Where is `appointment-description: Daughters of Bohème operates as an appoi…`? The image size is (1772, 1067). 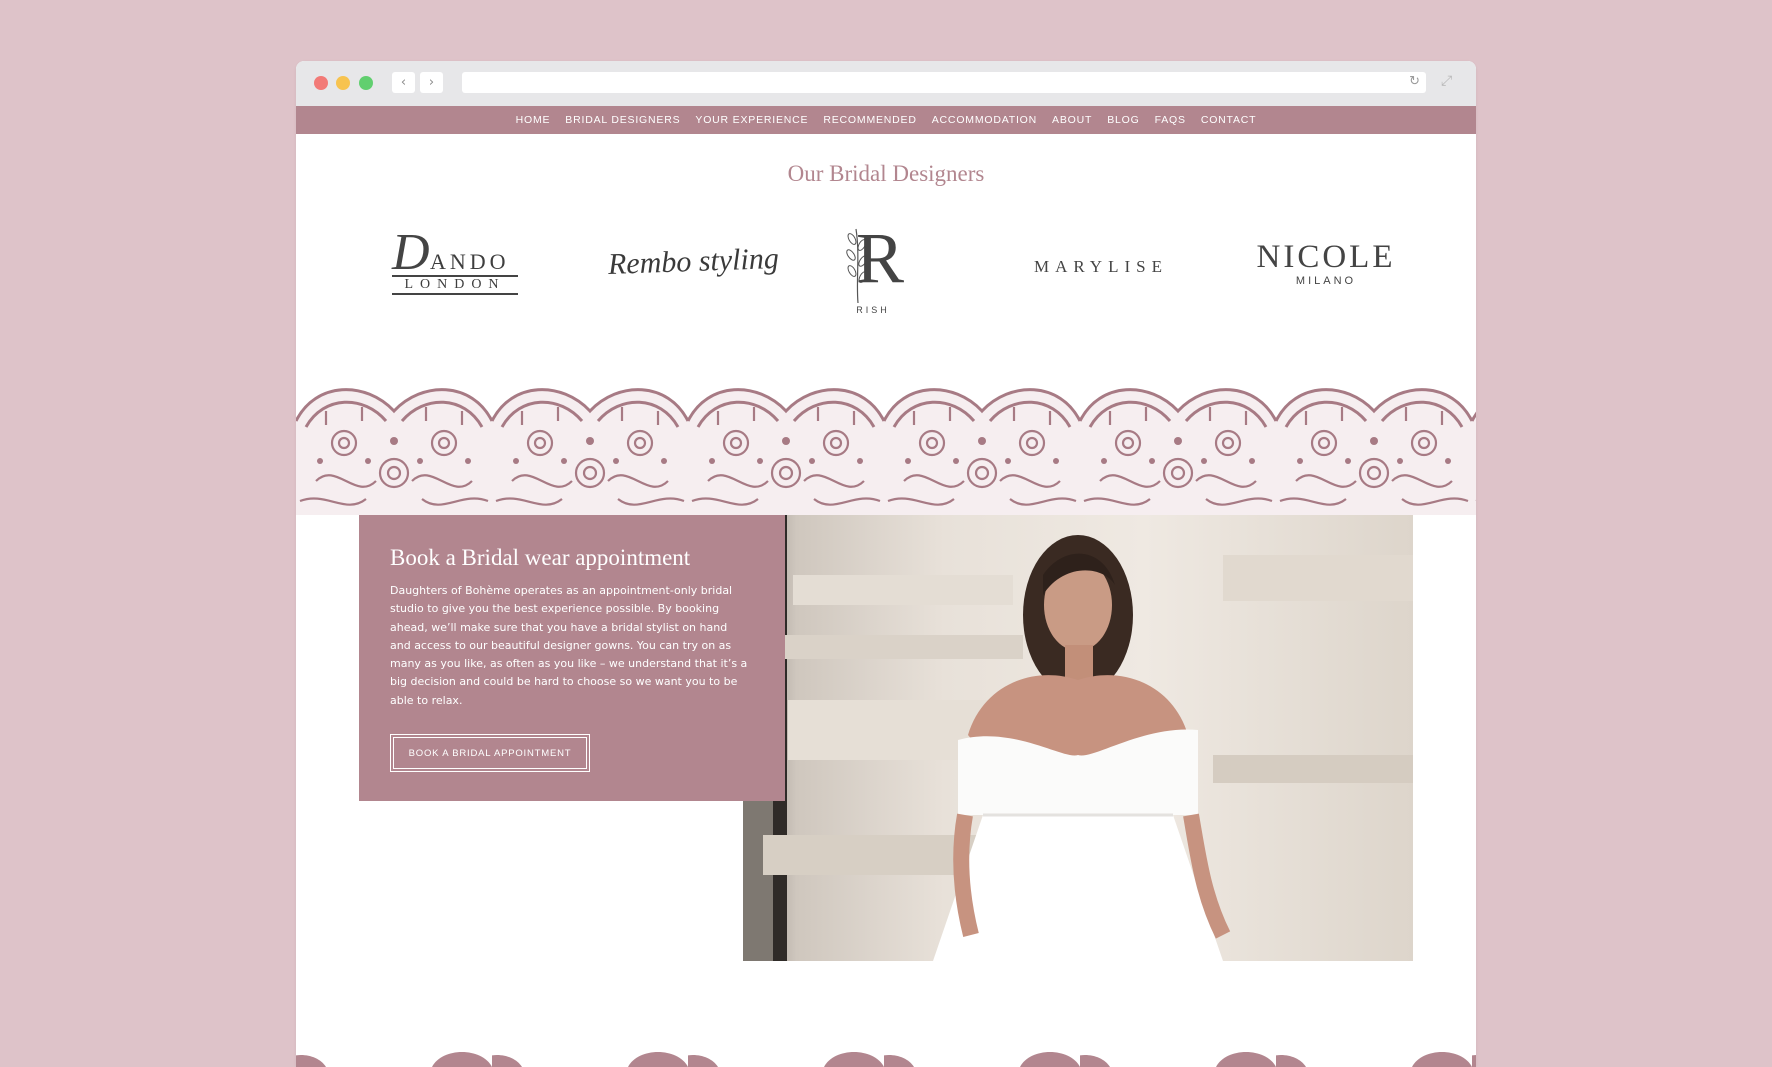 appointment-description: Daughters of Bohème operates as an appoi… is located at coordinates (569, 645).